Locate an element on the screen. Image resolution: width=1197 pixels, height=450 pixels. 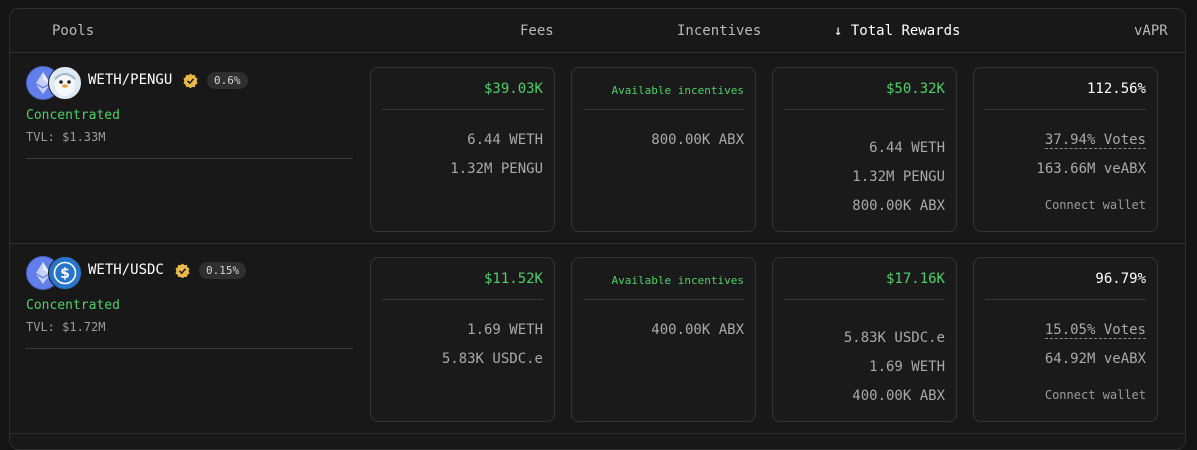
vapr-value: 112.56% is located at coordinates (1116, 89).